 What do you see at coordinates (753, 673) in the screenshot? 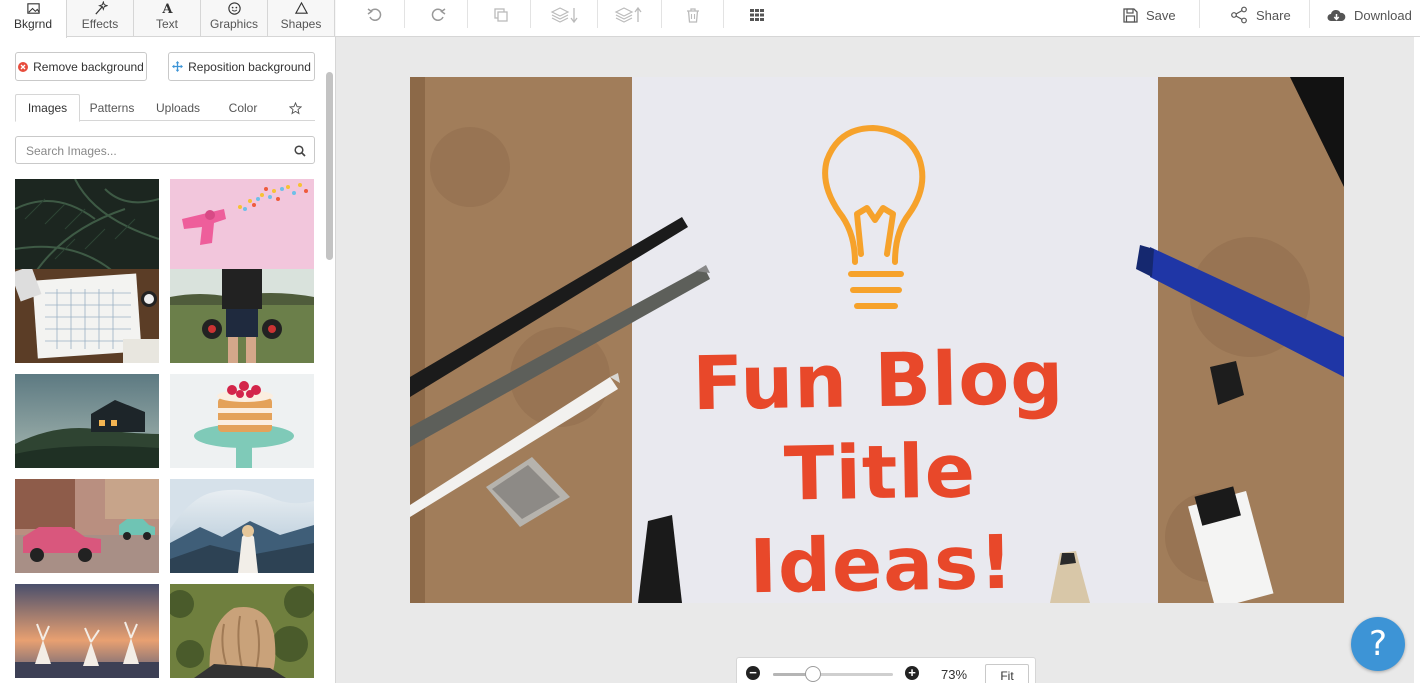
I see `zoom-out-button: −` at bounding box center [753, 673].